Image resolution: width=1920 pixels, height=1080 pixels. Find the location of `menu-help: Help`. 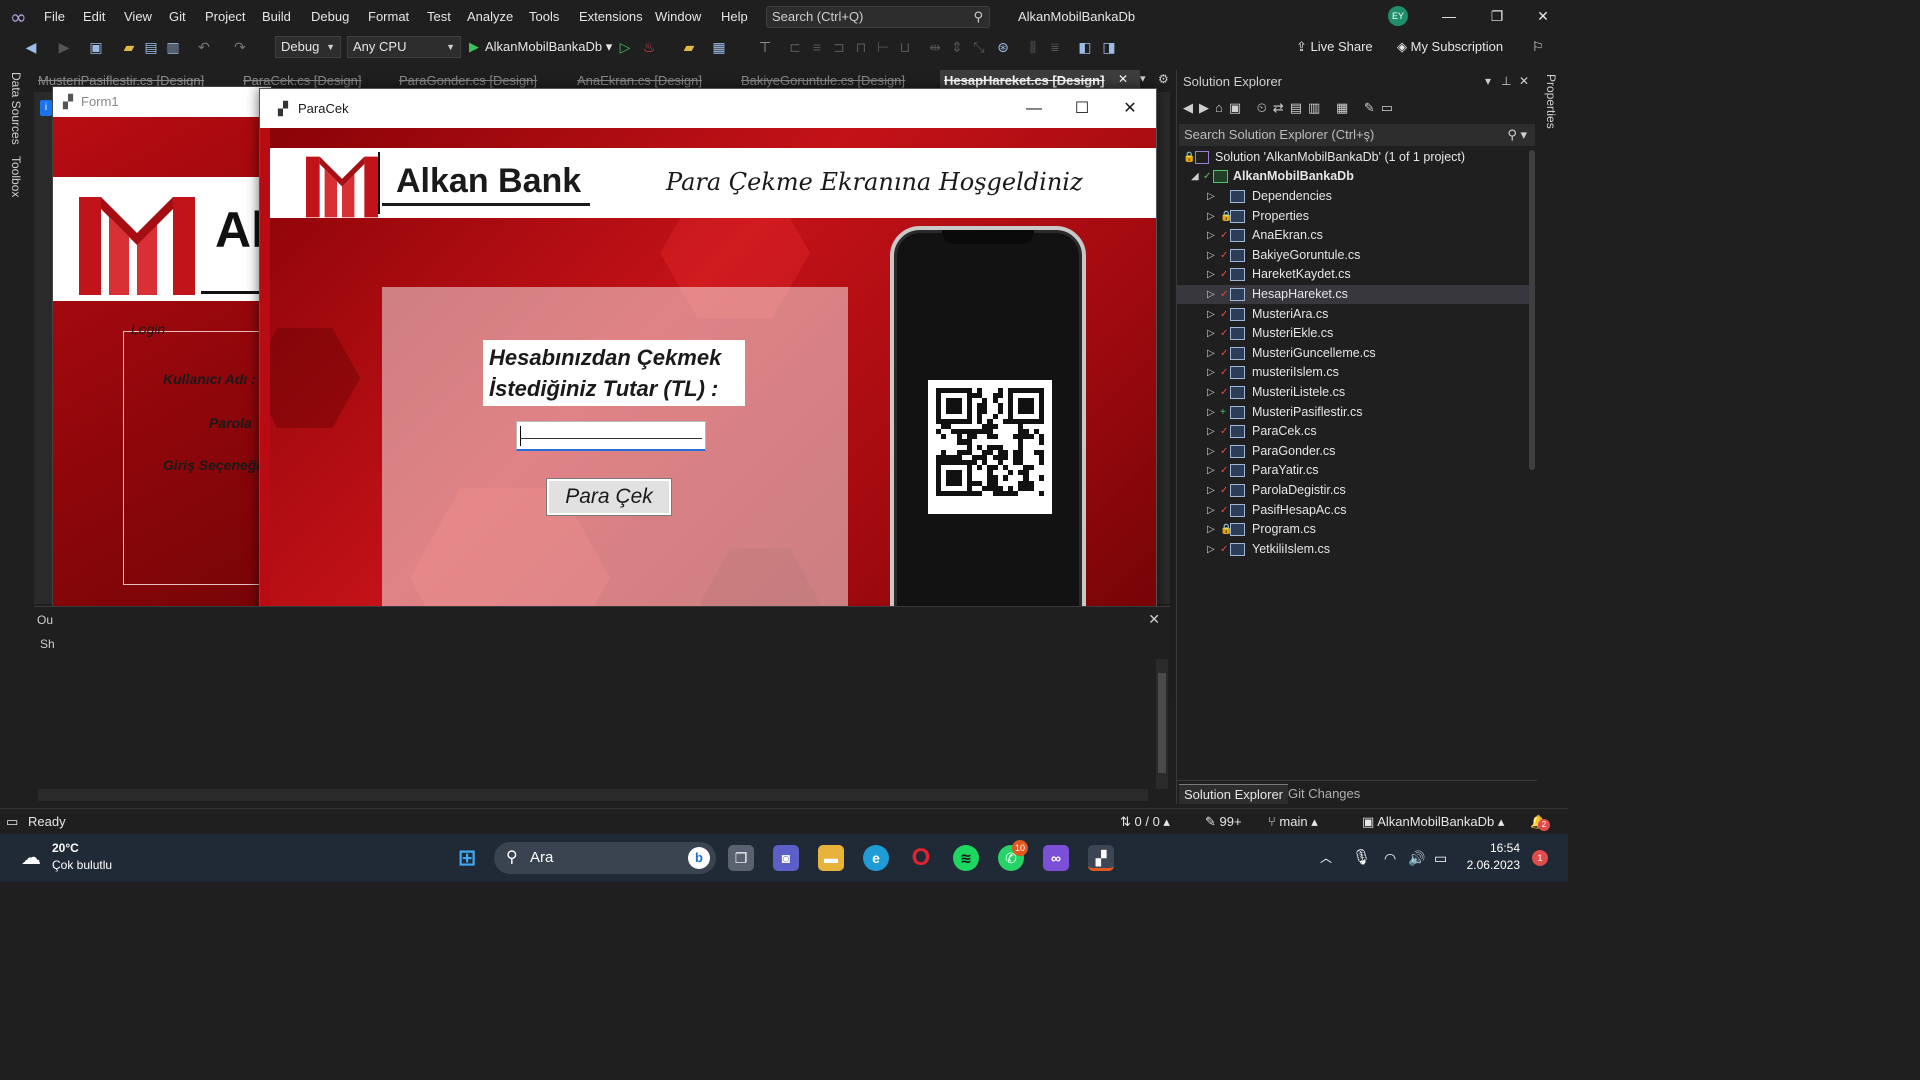

menu-help: Help is located at coordinates (734, 16).